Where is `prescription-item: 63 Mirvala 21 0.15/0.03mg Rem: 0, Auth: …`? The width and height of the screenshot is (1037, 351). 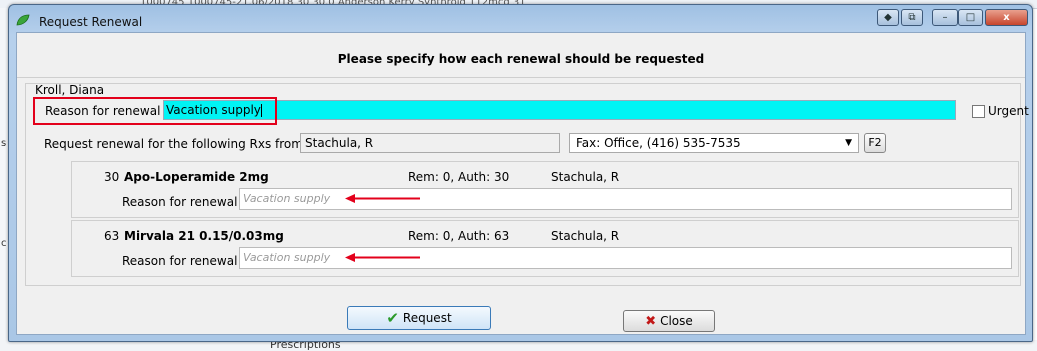
prescription-item: 63 Mirvala 21 0.15/0.03mg Rem: 0, Auth: … is located at coordinates (545, 248).